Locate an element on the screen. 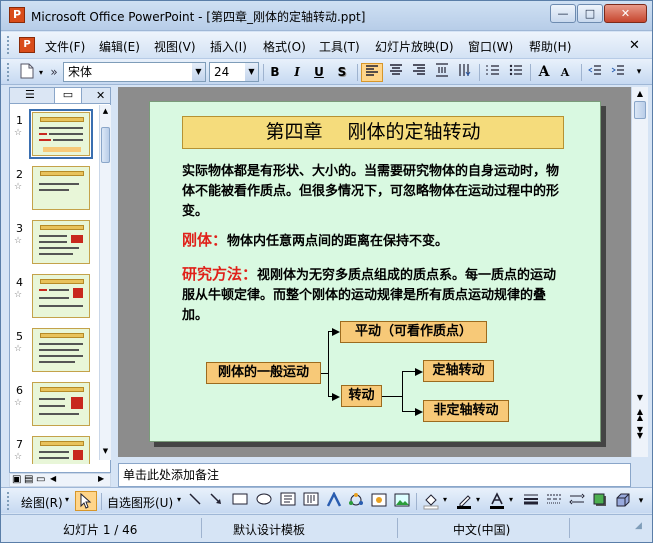 Image resolution: width=653 pixels, height=543 pixels. previous-slide-icon: ▲ ▲ is located at coordinates (640, 415).